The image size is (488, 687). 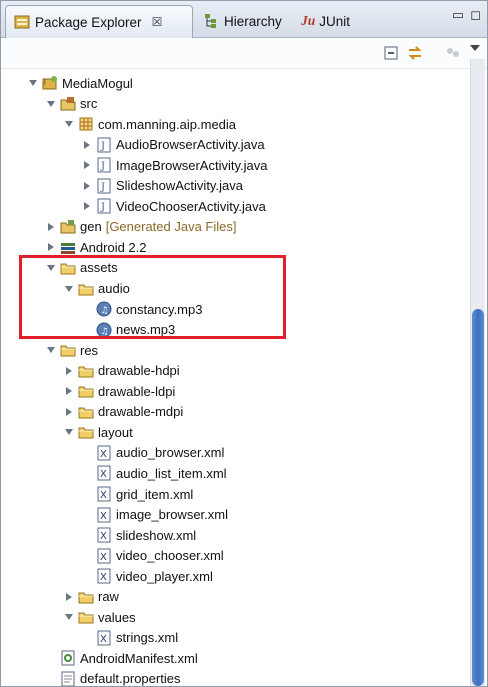 What do you see at coordinates (138, 535) in the screenshot?
I see `tree-item-slideshow-xml: Xslideshow.xml` at bounding box center [138, 535].